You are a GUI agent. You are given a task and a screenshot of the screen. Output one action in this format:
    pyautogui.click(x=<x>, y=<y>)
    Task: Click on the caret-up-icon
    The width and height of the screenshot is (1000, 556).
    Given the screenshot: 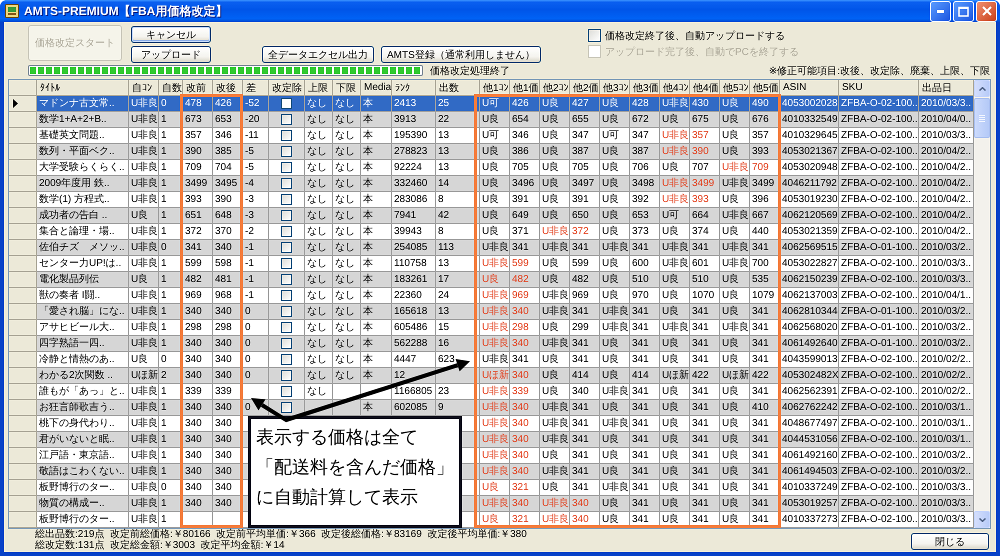 What is the action you would take?
    pyautogui.click(x=982, y=88)
    